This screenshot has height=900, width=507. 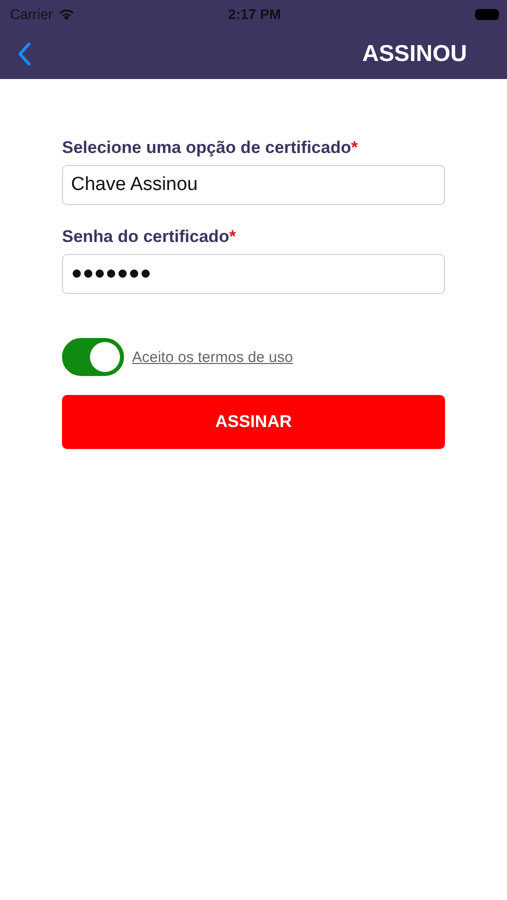 What do you see at coordinates (31, 14) in the screenshot?
I see `carrier-name: Carrier` at bounding box center [31, 14].